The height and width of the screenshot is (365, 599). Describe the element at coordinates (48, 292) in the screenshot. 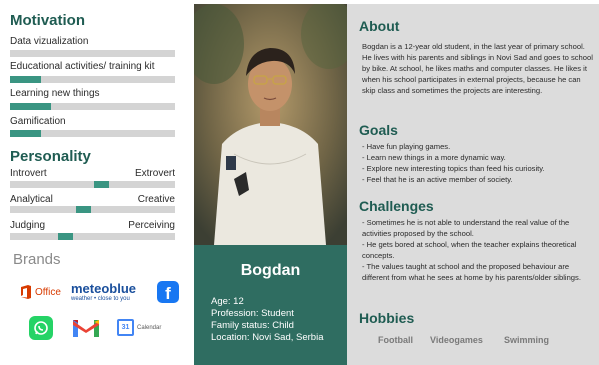

I see `office-label: Office` at that location.